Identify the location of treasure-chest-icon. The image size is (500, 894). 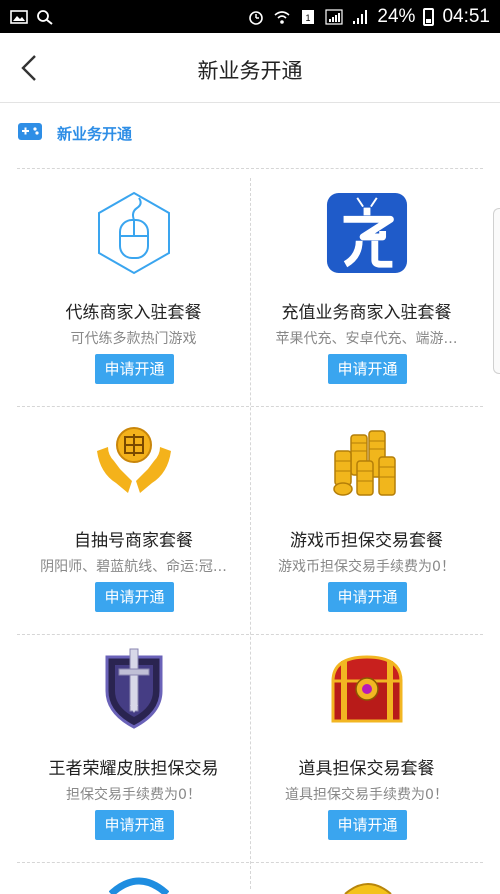
(367, 689).